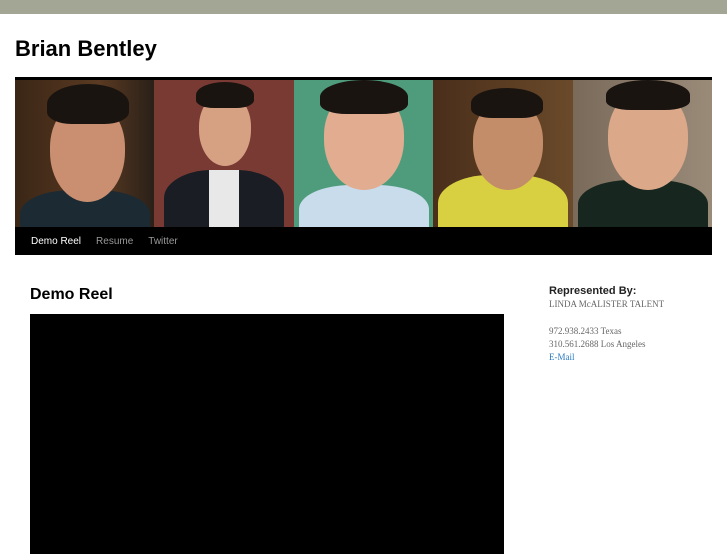 The width and height of the screenshot is (727, 554). I want to click on agency-name: LINDA McALISTER TALENT, so click(607, 304).